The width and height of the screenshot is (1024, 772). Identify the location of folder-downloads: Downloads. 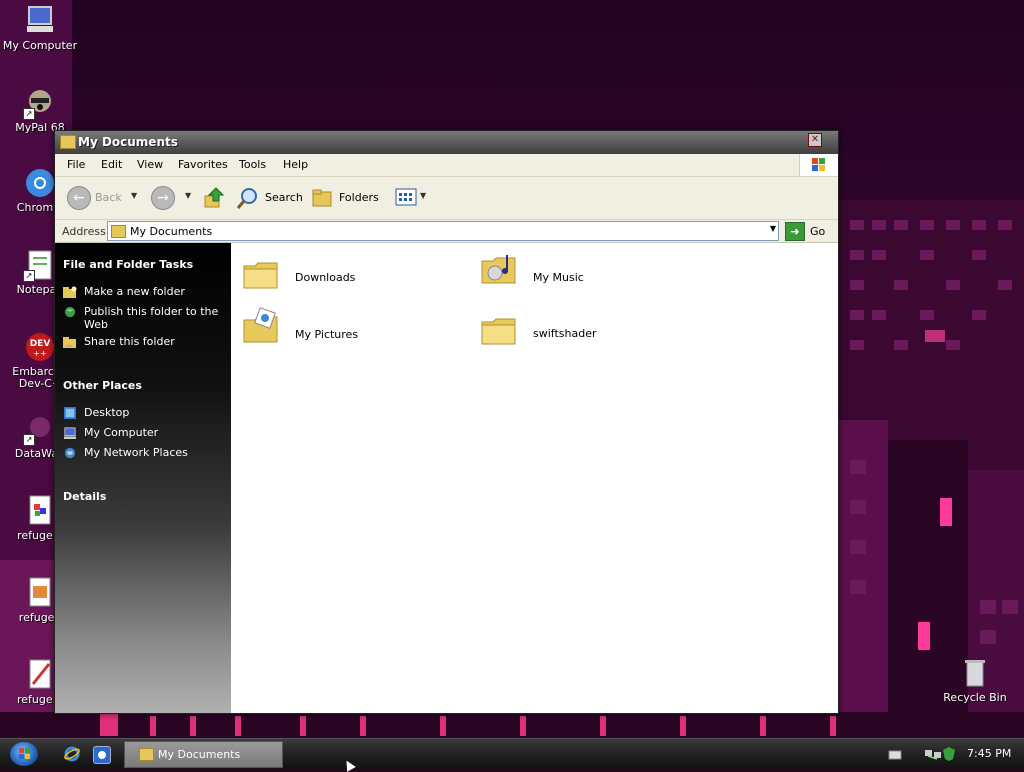
(347, 278).